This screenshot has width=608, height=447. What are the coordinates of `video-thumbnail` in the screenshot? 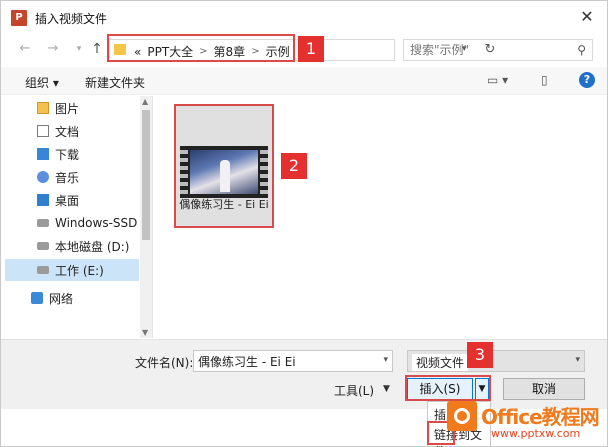 It's located at (224, 172).